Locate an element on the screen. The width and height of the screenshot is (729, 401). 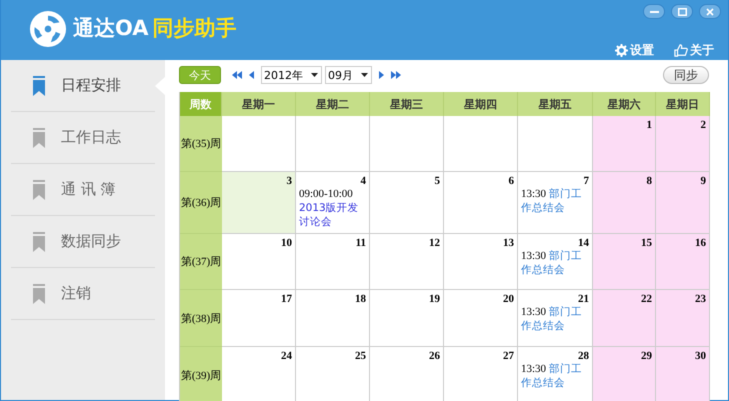
day-cell: 12 is located at coordinates (407, 262).